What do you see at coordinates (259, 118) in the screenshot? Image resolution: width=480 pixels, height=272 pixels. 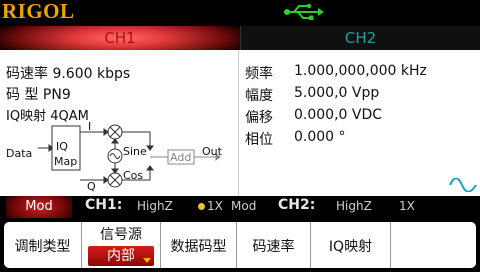 I see `offset-label: 偏移` at bounding box center [259, 118].